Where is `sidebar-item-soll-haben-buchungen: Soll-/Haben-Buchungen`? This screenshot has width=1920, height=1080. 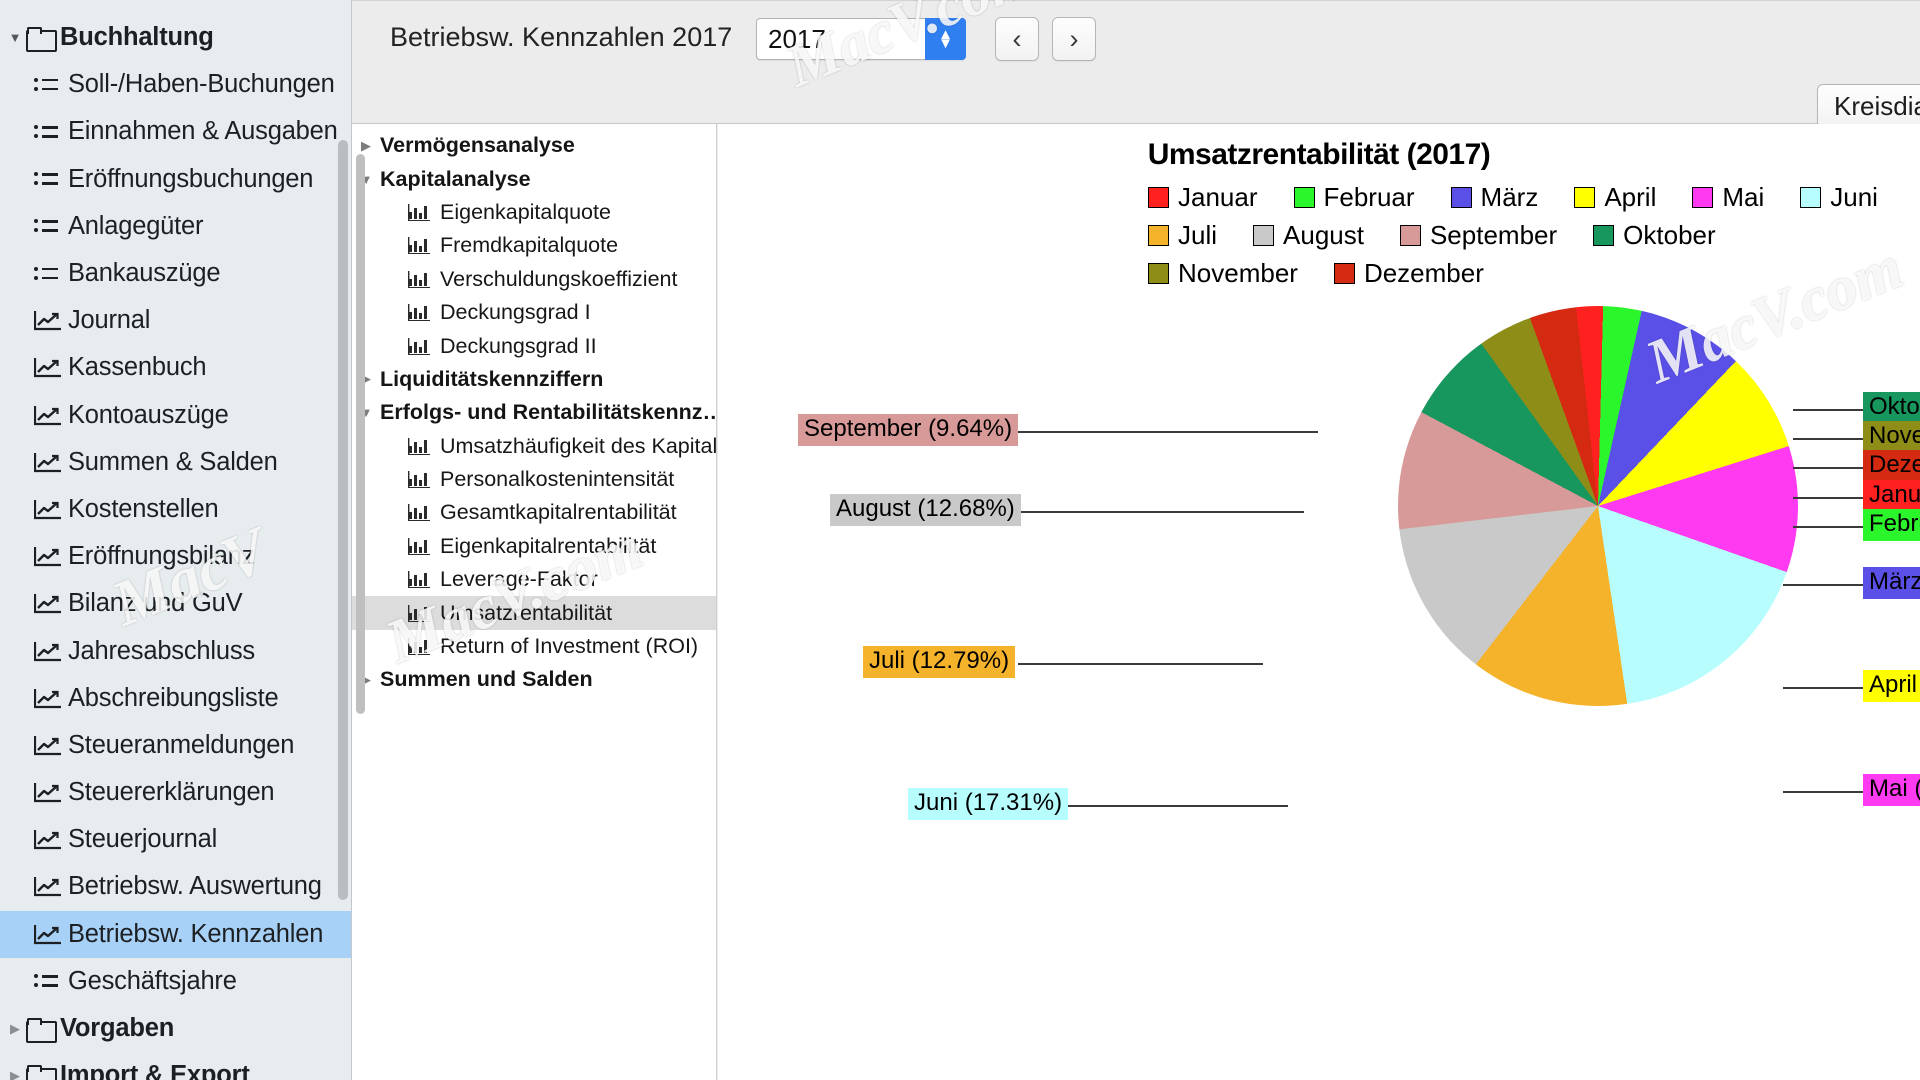 sidebar-item-soll-haben-buchungen: Soll-/Haben-Buchungen is located at coordinates (176, 84).